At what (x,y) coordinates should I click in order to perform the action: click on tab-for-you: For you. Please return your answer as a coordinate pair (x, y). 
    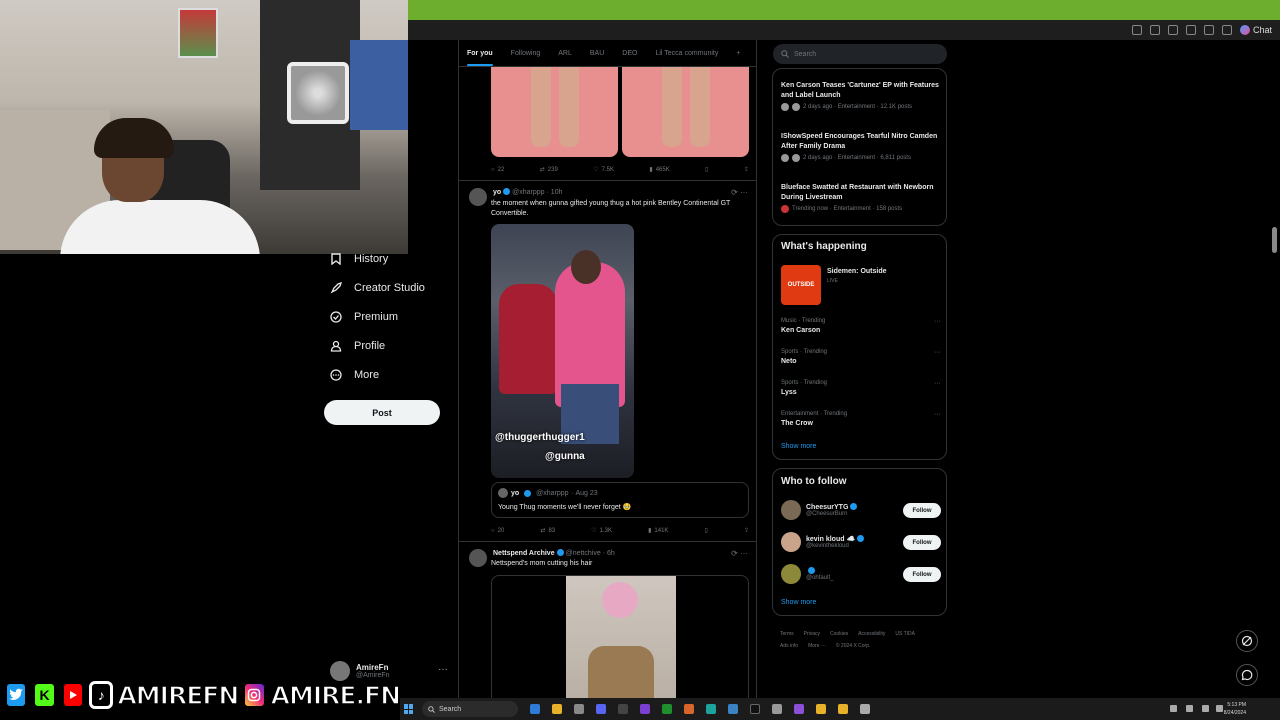
    Looking at the image, I should click on (480, 58).